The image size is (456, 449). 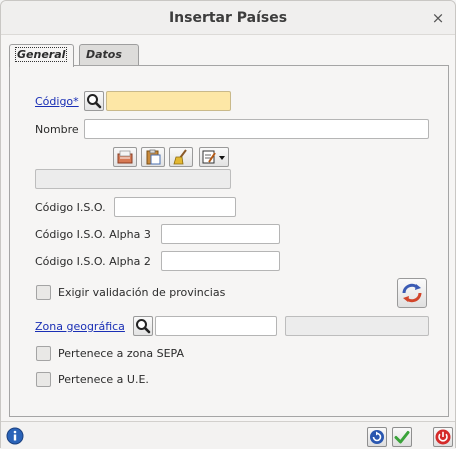 I want to click on zona-sepa-checkbox, so click(x=43, y=353).